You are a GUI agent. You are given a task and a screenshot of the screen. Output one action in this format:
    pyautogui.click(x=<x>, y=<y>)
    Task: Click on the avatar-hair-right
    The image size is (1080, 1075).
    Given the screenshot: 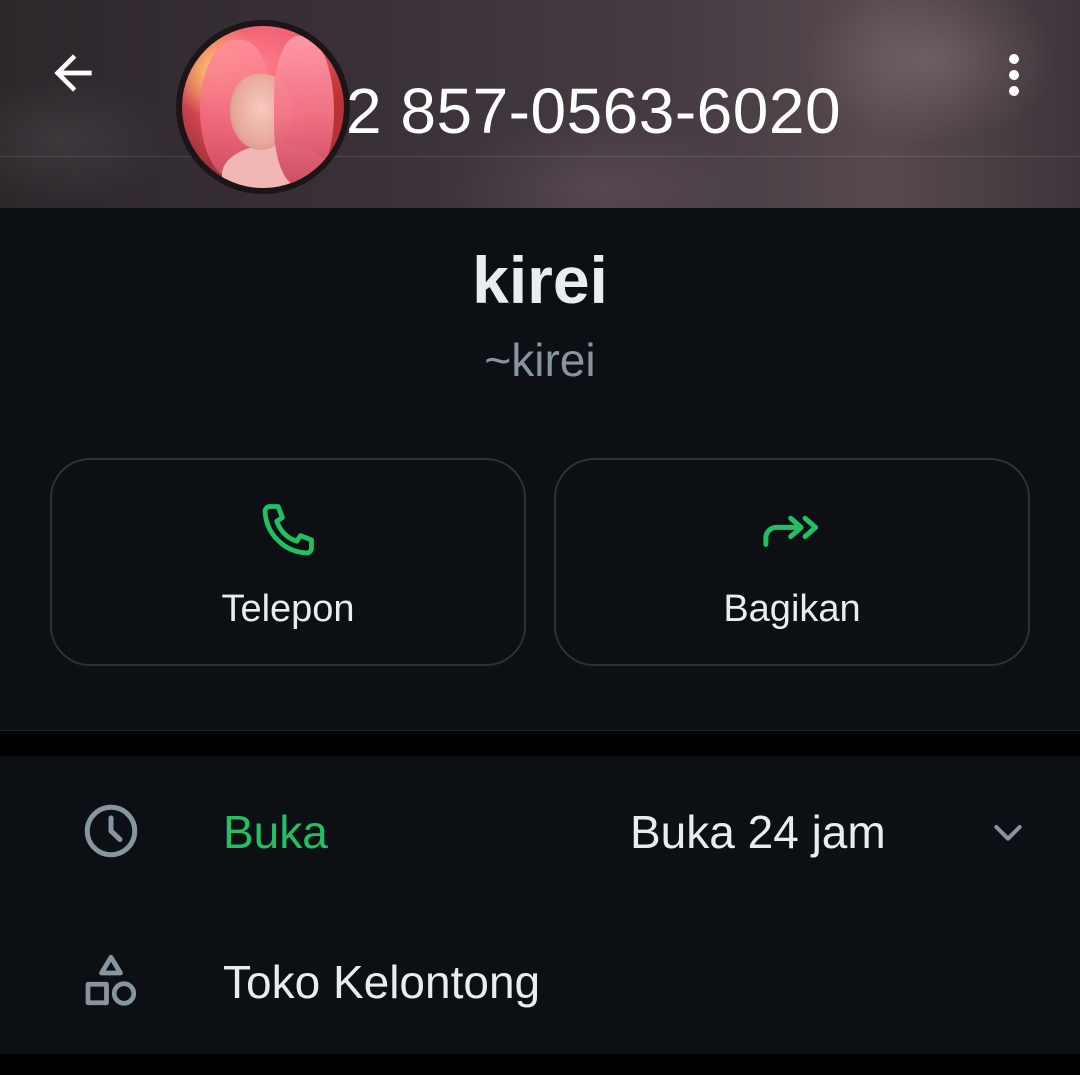 What is the action you would take?
    pyautogui.click(x=304, y=111)
    